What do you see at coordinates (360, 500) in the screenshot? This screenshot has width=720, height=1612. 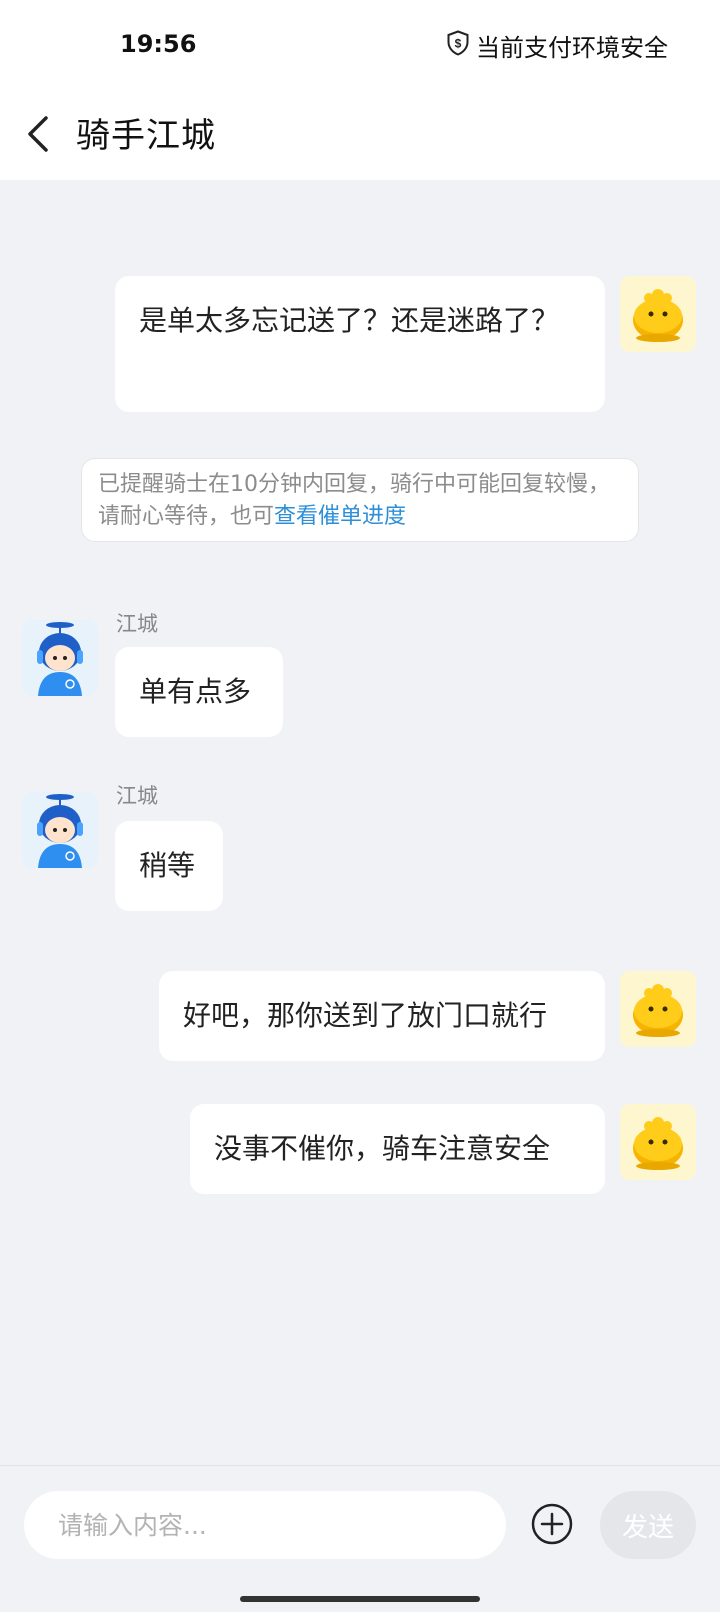 I see `reminder-notice: 已提醒骑士在10分钟内回复，骑行中可能回复较慢，请耐心等待，也可查看催单进度` at bounding box center [360, 500].